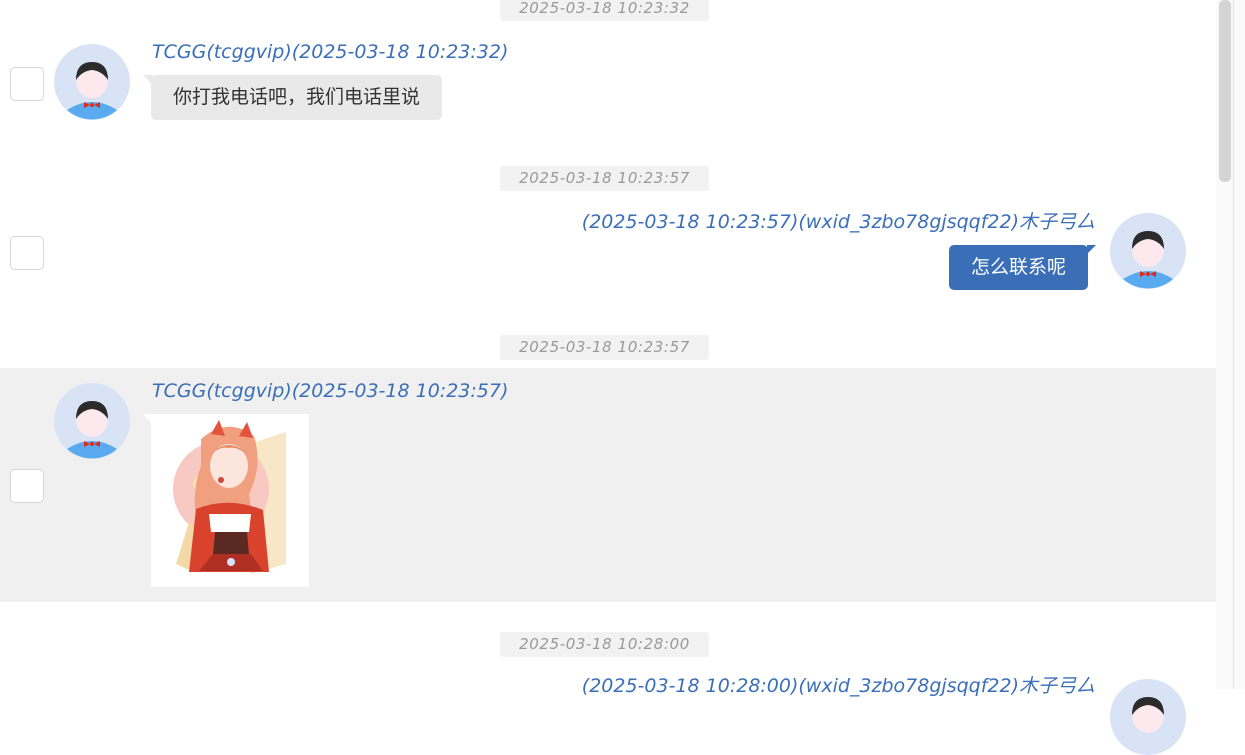 The width and height of the screenshot is (1245, 755). What do you see at coordinates (1225, 91) in the screenshot?
I see `scrollbar-thumb` at bounding box center [1225, 91].